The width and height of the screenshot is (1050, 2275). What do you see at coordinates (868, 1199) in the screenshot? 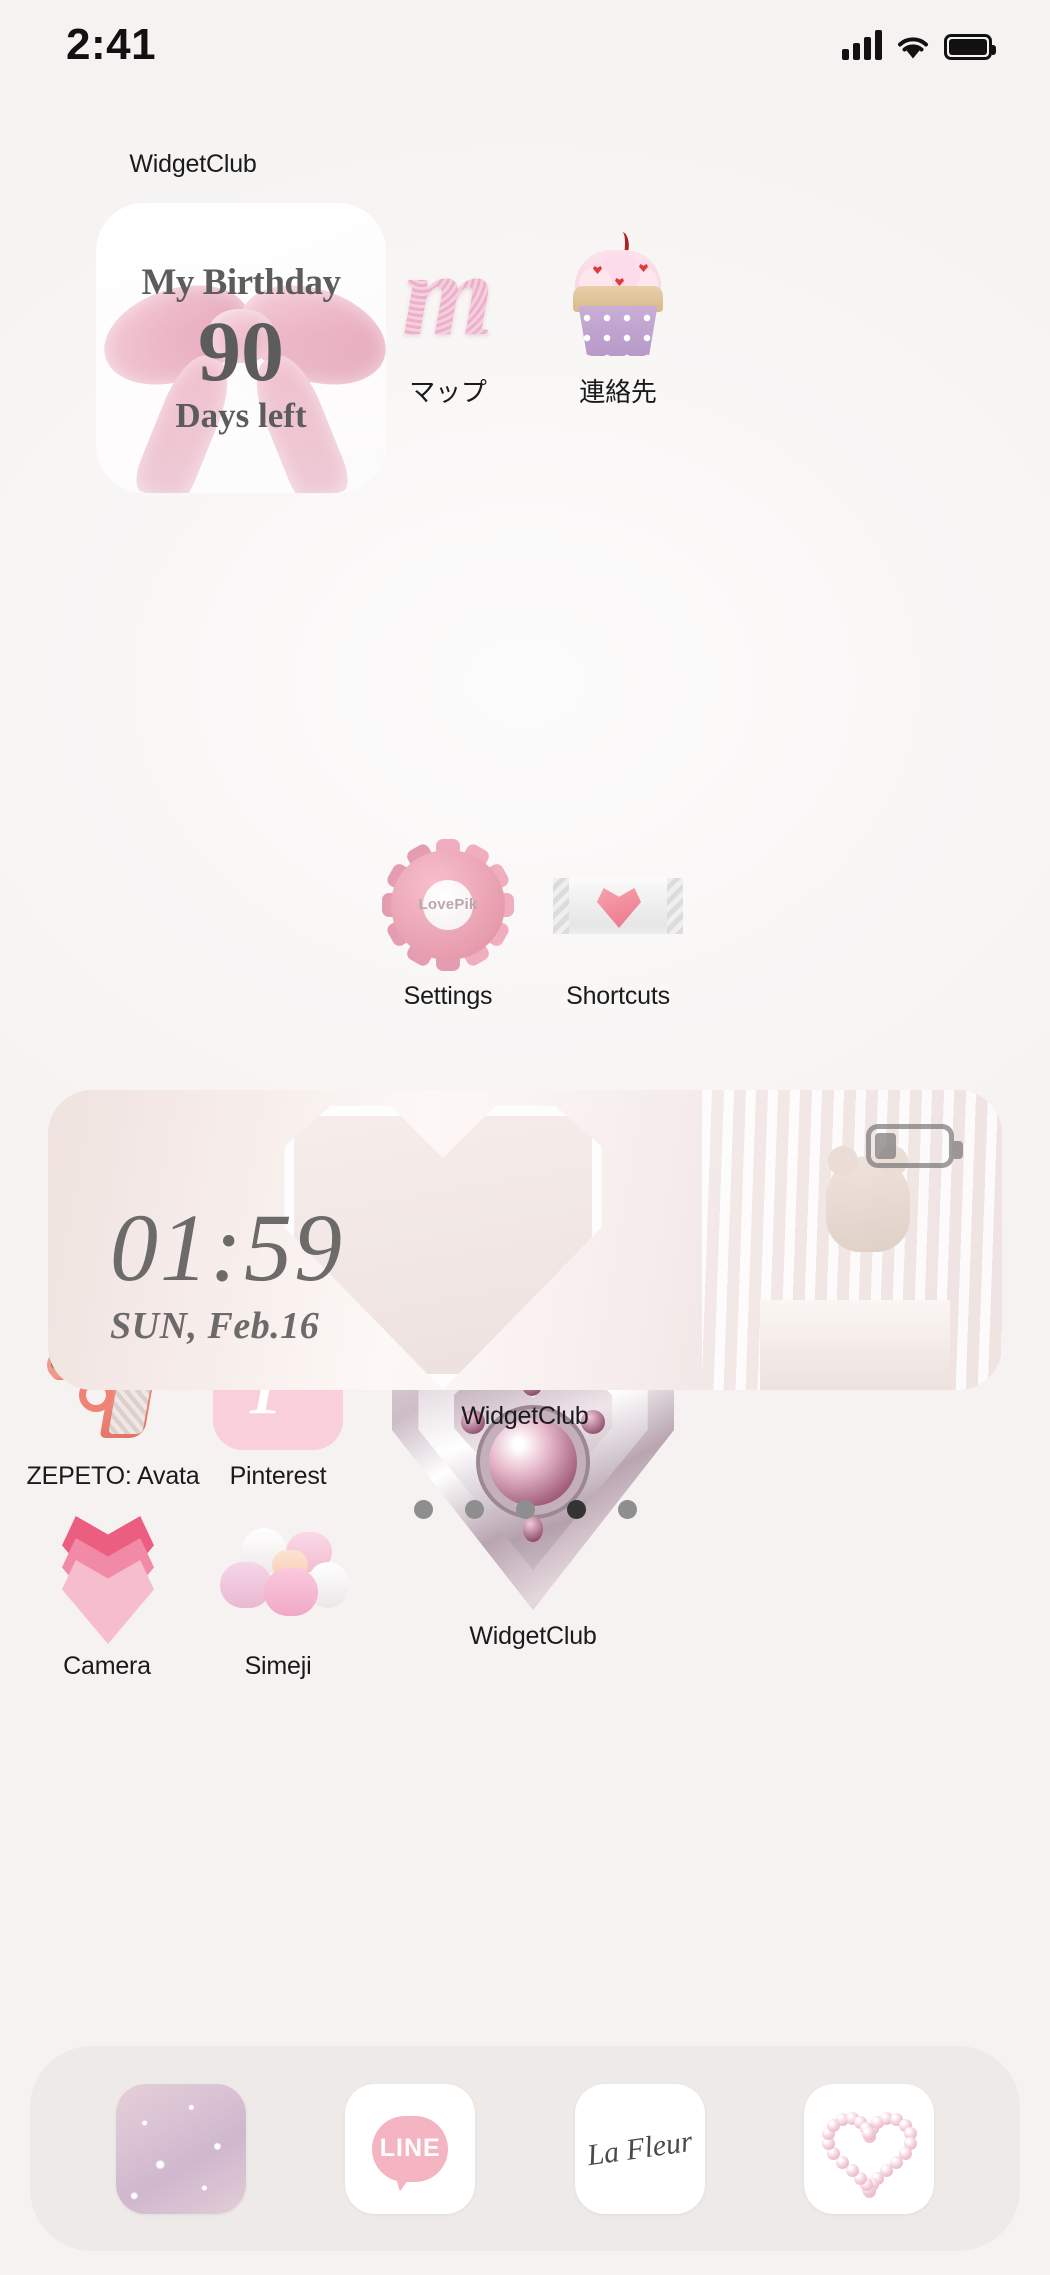
I see `teddy-bear-decor` at bounding box center [868, 1199].